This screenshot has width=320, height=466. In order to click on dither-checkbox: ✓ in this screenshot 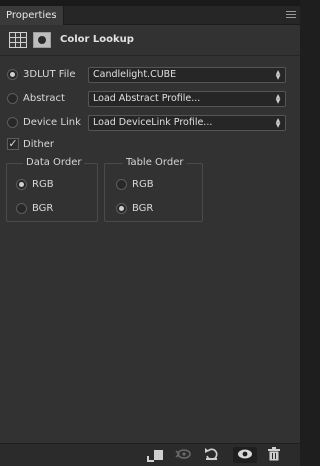, I will do `click(13, 144)`.